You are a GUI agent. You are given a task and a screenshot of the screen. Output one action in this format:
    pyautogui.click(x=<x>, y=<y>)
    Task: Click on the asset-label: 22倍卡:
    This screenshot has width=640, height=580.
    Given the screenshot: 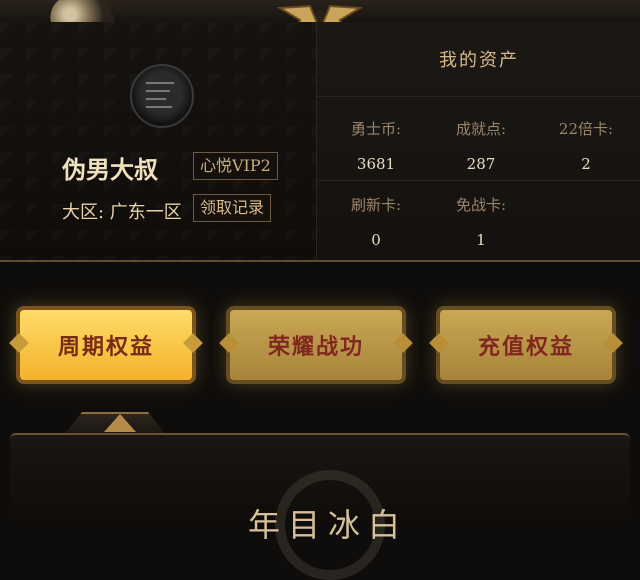 What is the action you would take?
    pyautogui.click(x=586, y=129)
    